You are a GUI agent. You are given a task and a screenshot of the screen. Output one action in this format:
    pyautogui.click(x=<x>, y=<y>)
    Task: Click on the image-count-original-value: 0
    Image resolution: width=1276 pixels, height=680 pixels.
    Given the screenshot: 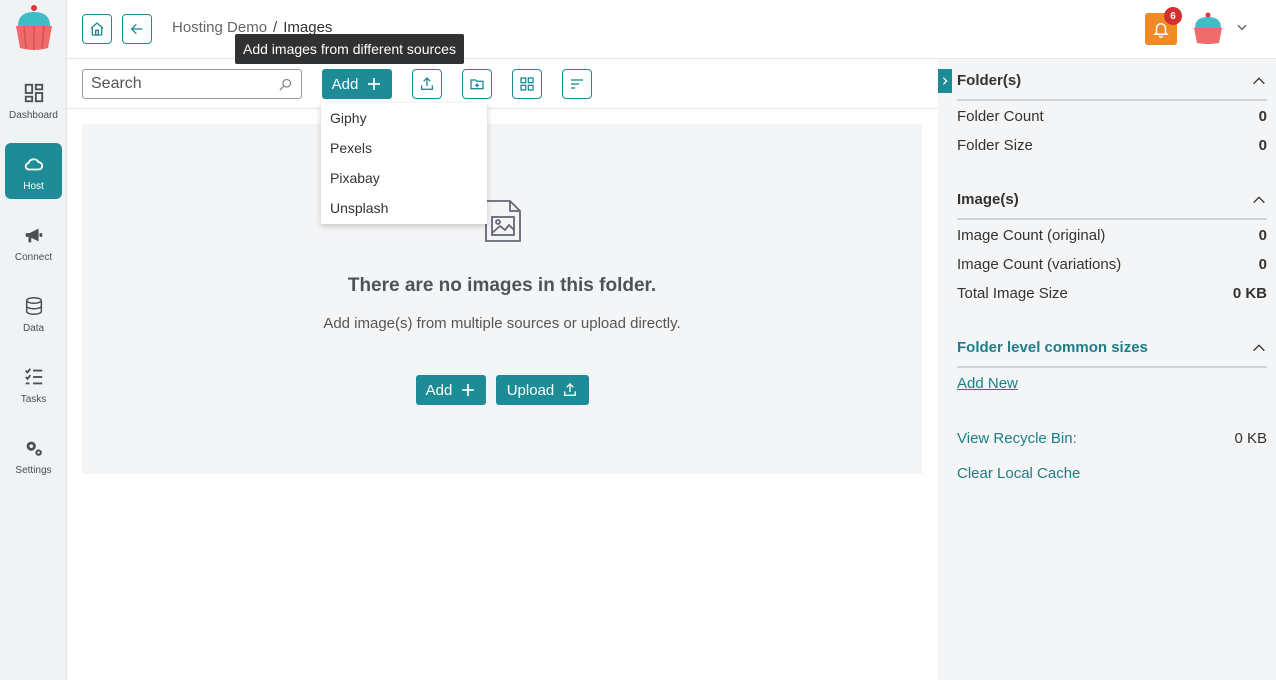 What is the action you would take?
    pyautogui.click(x=1262, y=235)
    